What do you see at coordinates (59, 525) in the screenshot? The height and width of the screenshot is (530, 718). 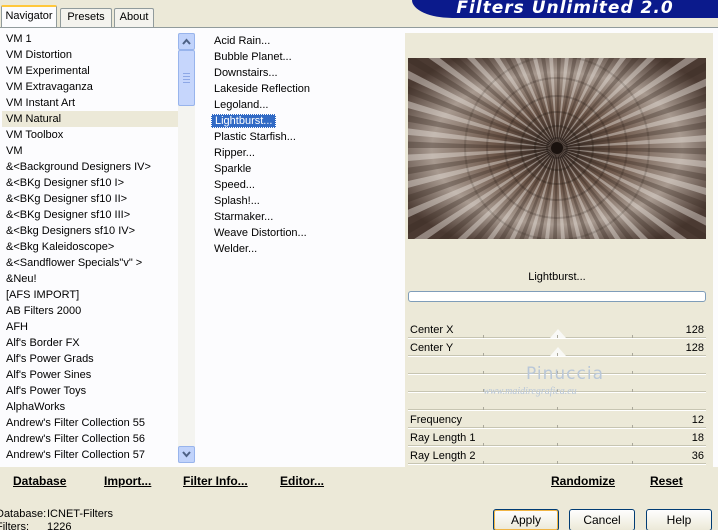 I see `status-value: 1226` at bounding box center [59, 525].